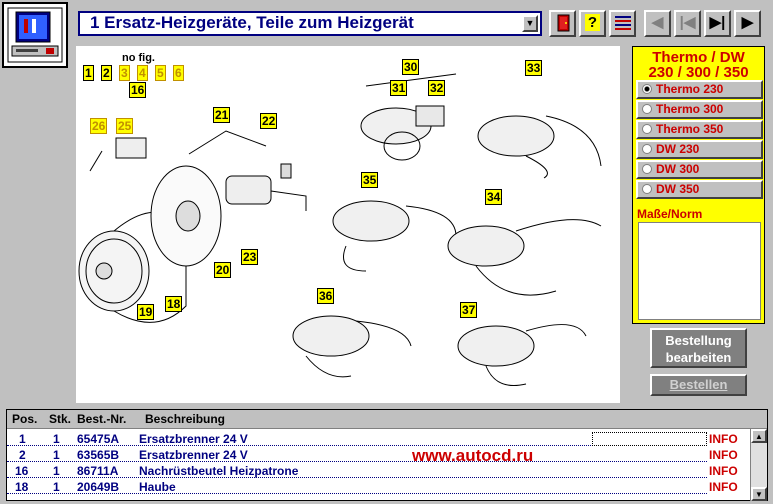  I want to click on callout-18: 18, so click(174, 304).